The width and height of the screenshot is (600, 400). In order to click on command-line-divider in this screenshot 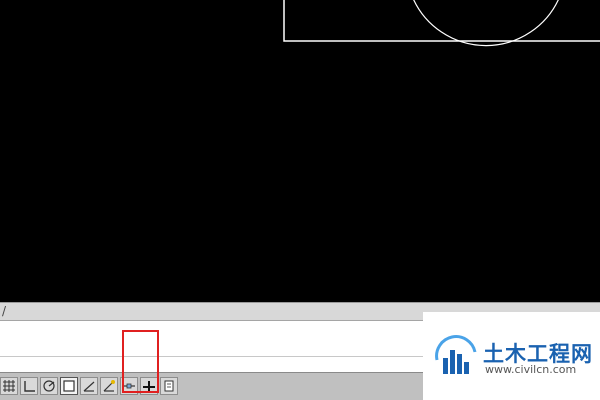, I will do `click(211, 356)`.